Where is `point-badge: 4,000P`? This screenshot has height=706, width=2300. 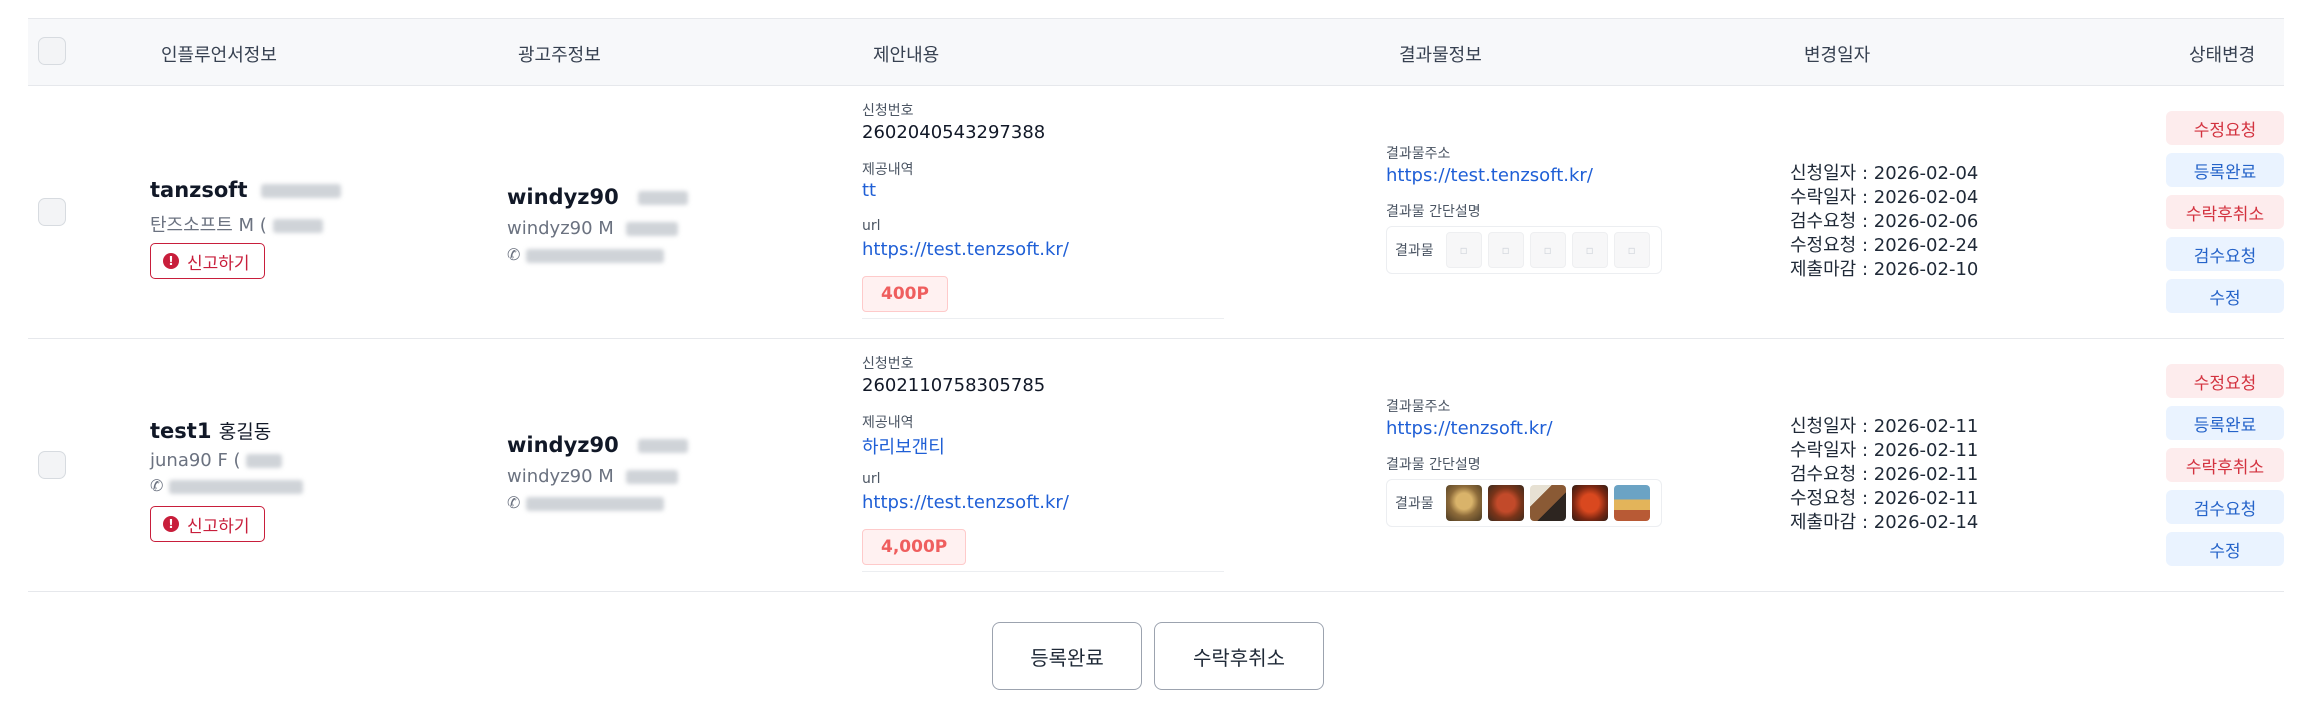 point-badge: 4,000P is located at coordinates (914, 547).